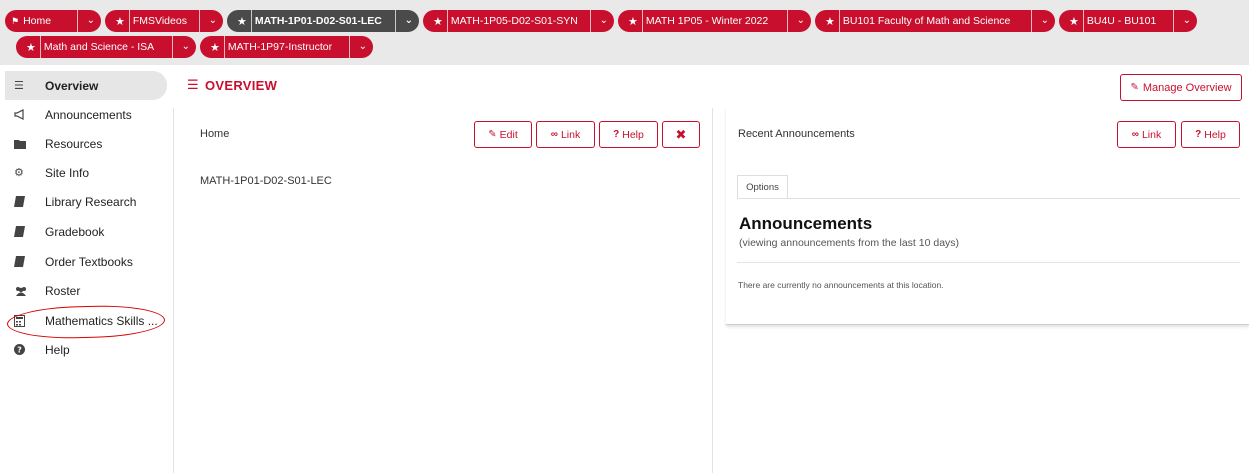 The image size is (1249, 473). Describe the element at coordinates (508, 134) in the screenshot. I see `edit-label: Edit` at that location.